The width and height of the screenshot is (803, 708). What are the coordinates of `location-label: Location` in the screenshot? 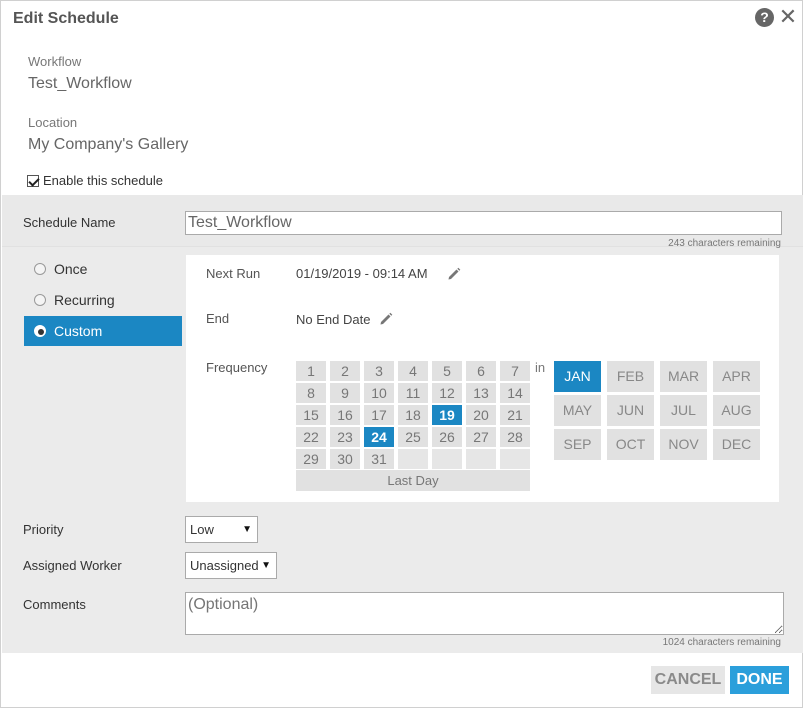 It's located at (53, 122).